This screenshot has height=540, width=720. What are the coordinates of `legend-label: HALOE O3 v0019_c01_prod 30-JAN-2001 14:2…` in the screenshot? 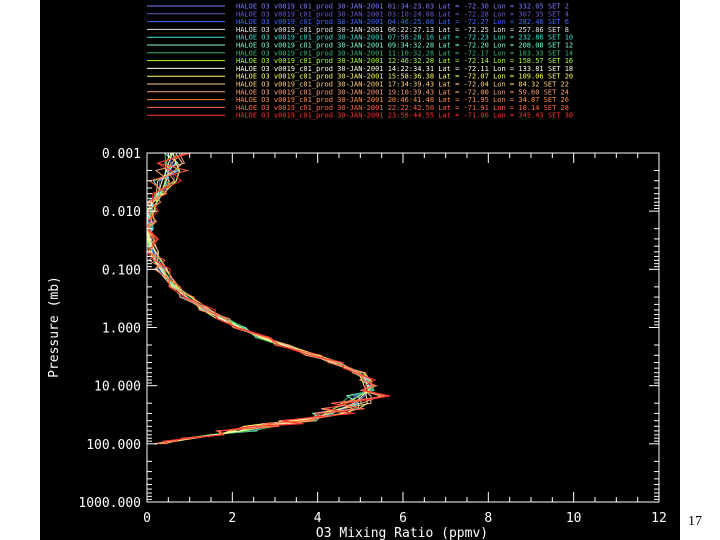 It's located at (404, 69).